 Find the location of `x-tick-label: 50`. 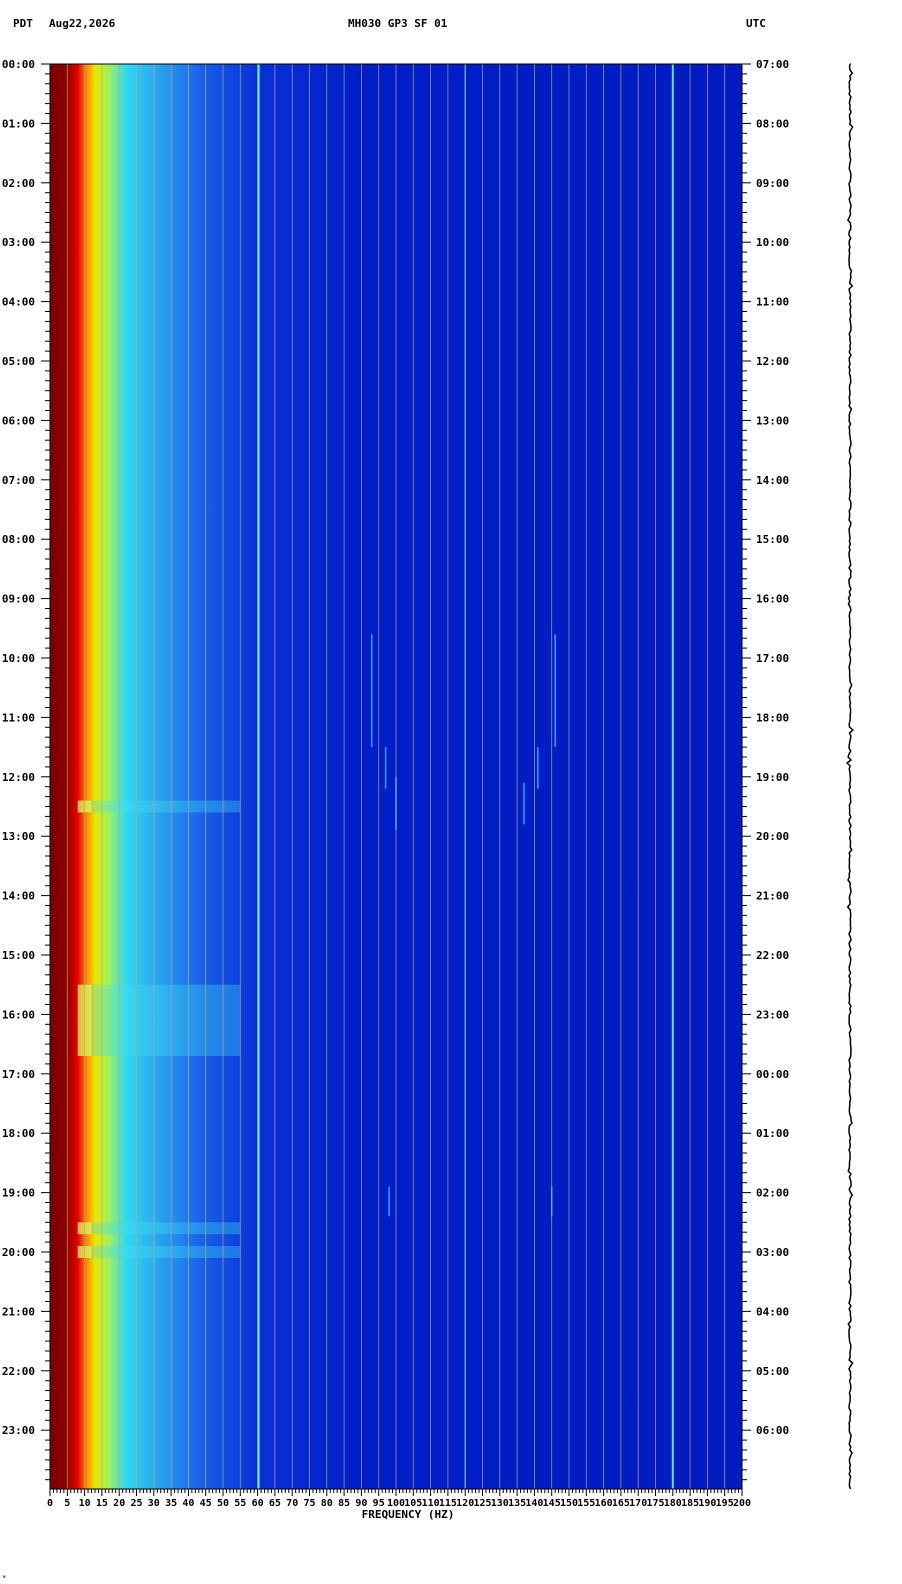

x-tick-label: 50 is located at coordinates (223, 1503).